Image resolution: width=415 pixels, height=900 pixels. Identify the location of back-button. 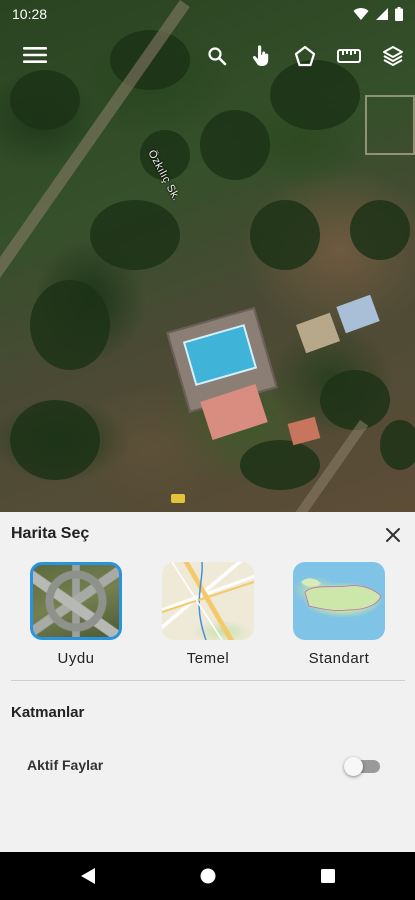
(88, 876).